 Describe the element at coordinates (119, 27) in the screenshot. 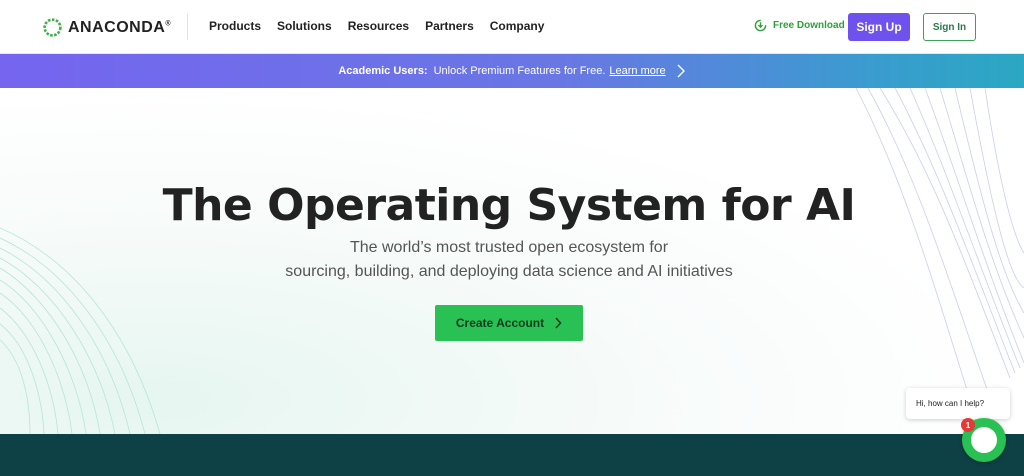

I see `brand-name: ANACONDA®` at that location.